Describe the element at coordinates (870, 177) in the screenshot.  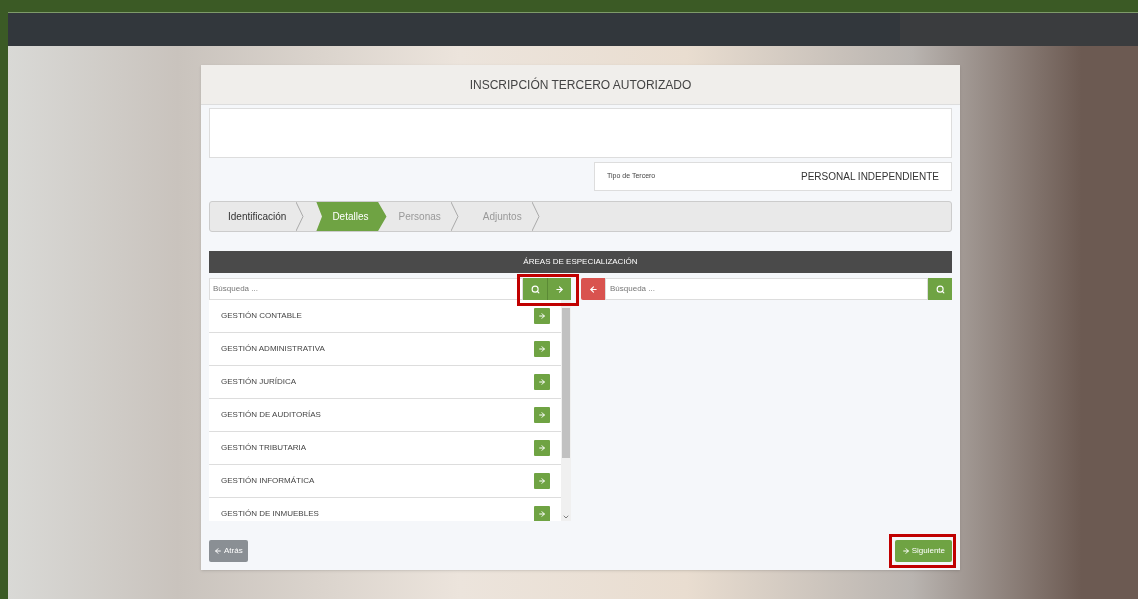
I see `type-value: PERSONAL INDEPENDIENTE` at that location.